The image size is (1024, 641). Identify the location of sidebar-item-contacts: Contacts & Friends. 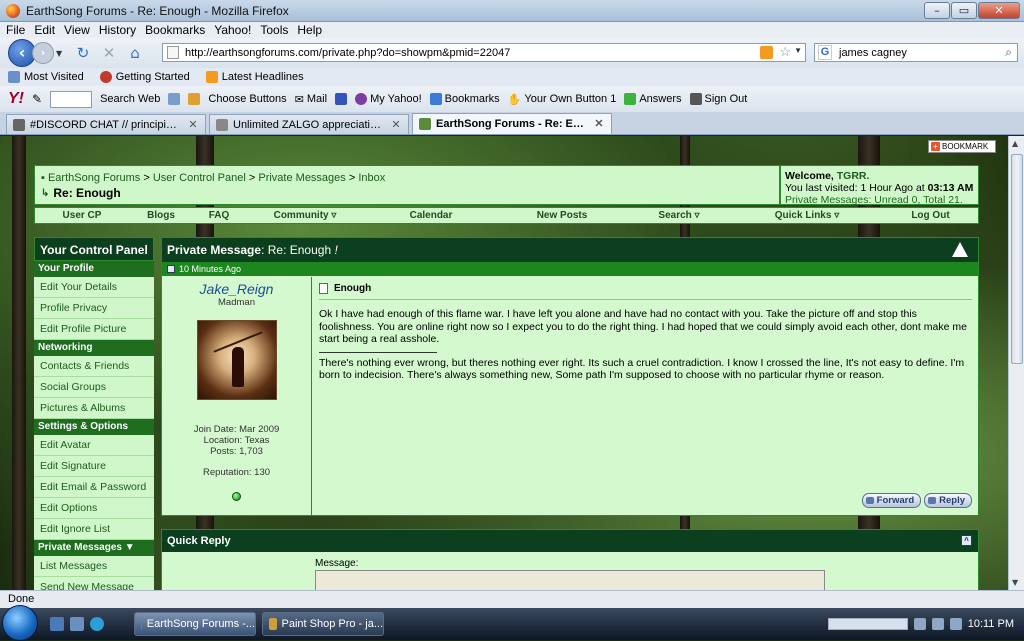
(94, 366).